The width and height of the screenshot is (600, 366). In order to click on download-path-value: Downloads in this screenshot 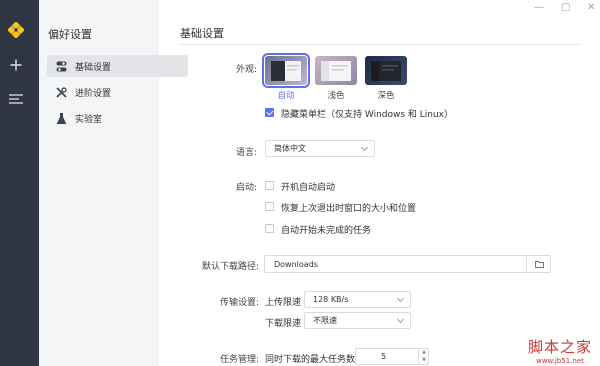, I will do `click(296, 264)`.